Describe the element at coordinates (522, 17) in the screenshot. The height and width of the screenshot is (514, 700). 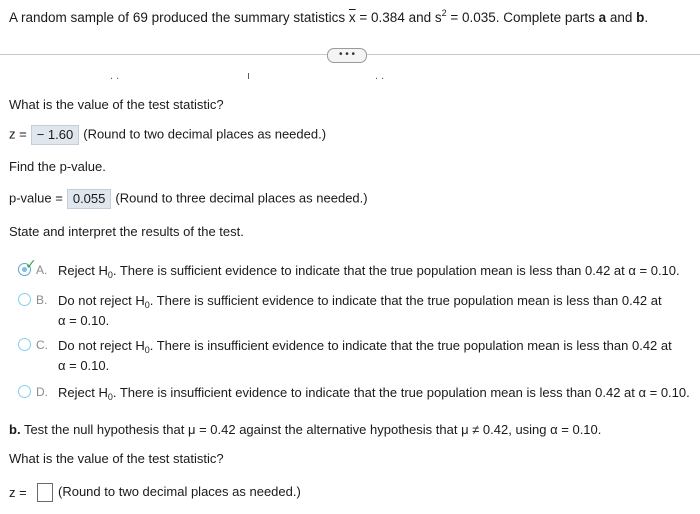
I see `header-variance-text: = 0.035. Complete parts` at that location.